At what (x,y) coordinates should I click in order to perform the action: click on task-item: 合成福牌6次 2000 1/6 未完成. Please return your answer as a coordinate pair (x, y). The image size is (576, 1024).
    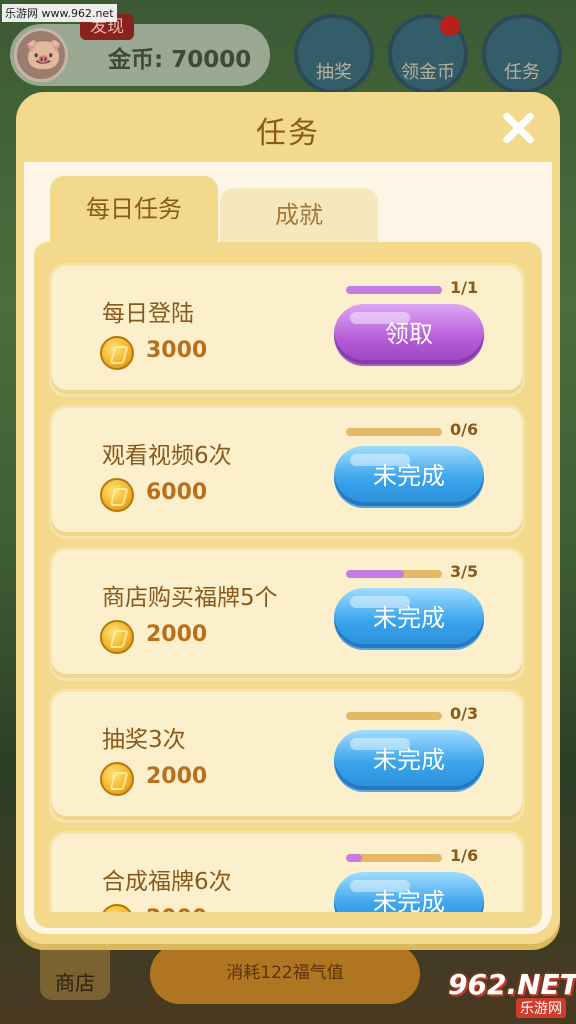
    Looking at the image, I should click on (287, 873).